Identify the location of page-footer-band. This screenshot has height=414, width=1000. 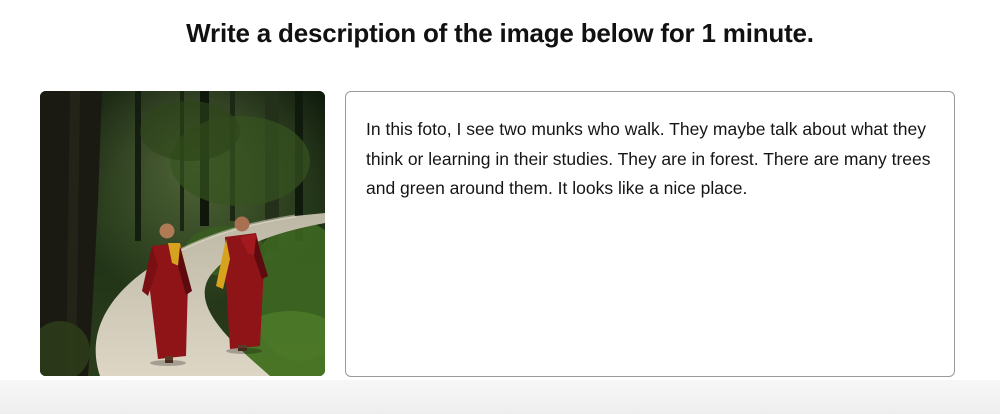
(500, 397).